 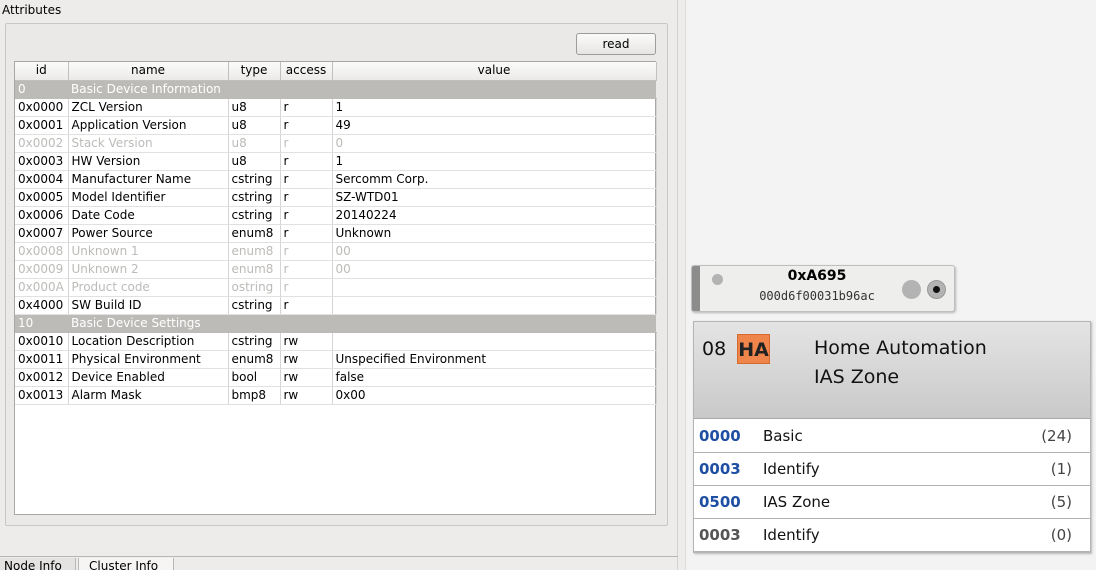 I want to click on attribute-id-cell: 0x0001, so click(x=42, y=125).